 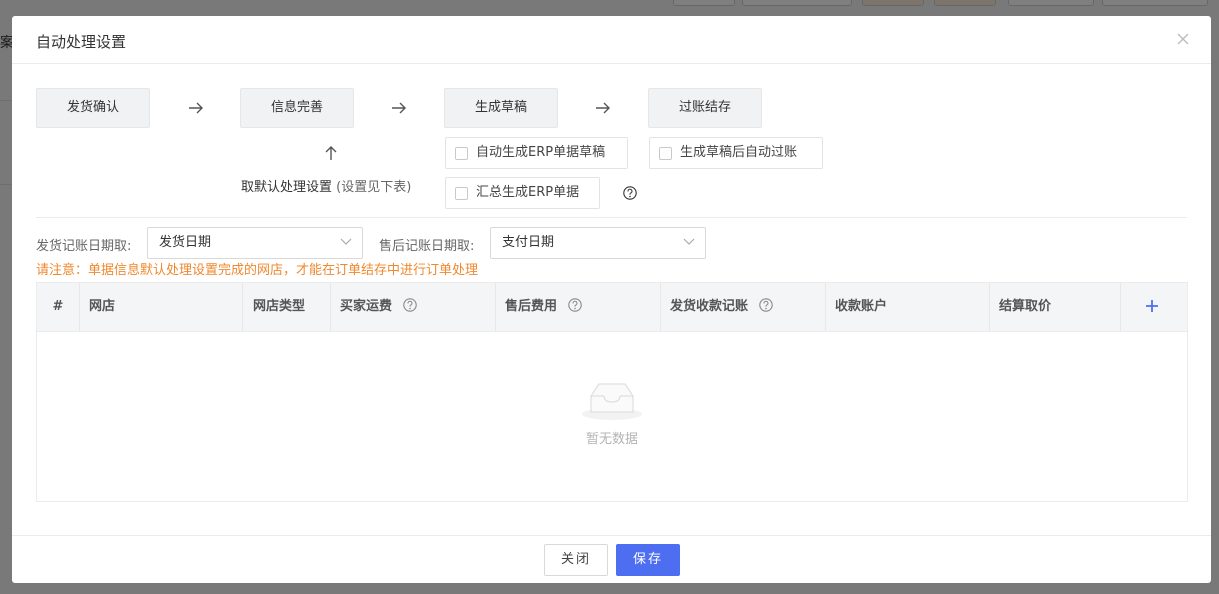 I want to click on merge-generate-checkbox: 汇总生成ERP单据, so click(x=522, y=193).